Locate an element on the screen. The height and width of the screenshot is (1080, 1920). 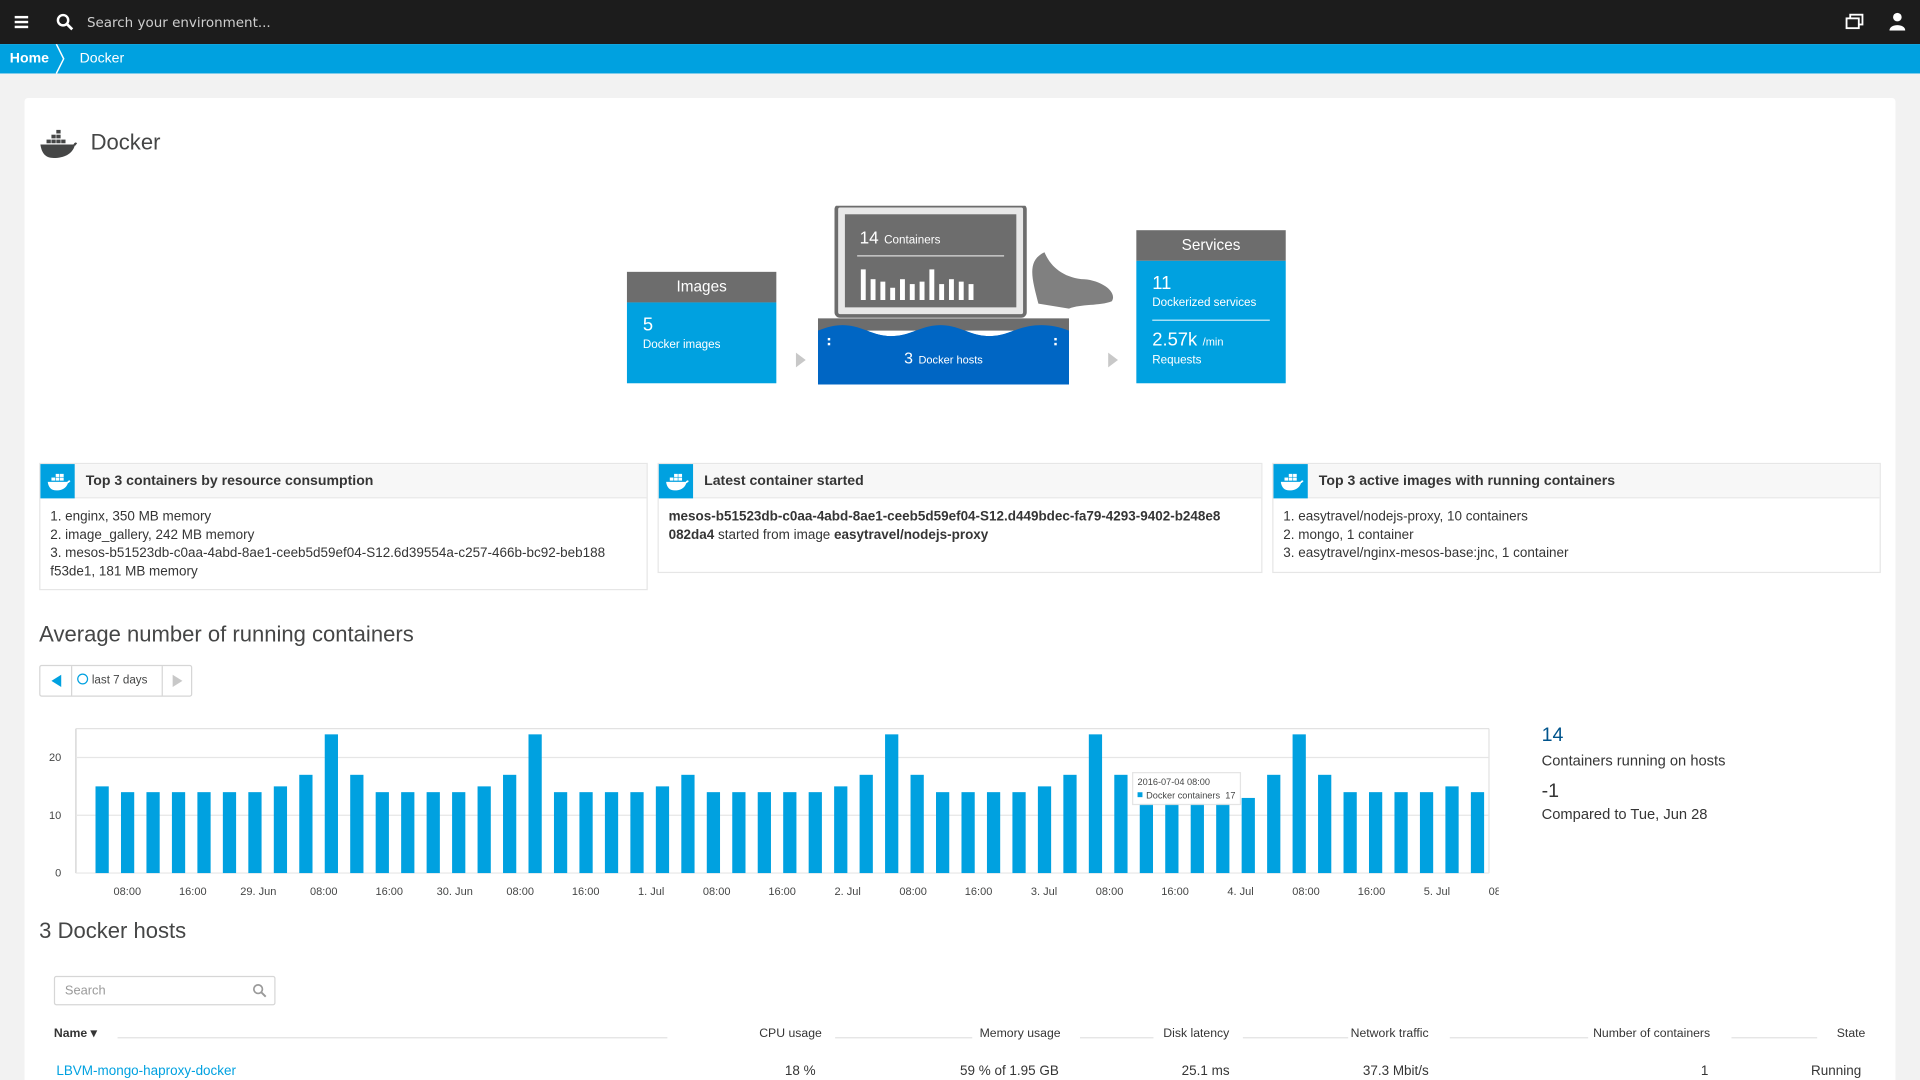
column-header-state: State is located at coordinates (1851, 1033).